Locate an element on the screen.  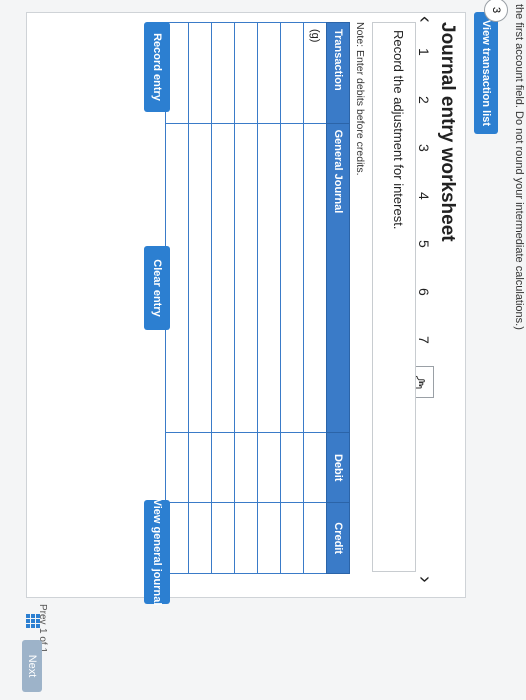
nav-item-3: 3 is located at coordinates (424, 148).